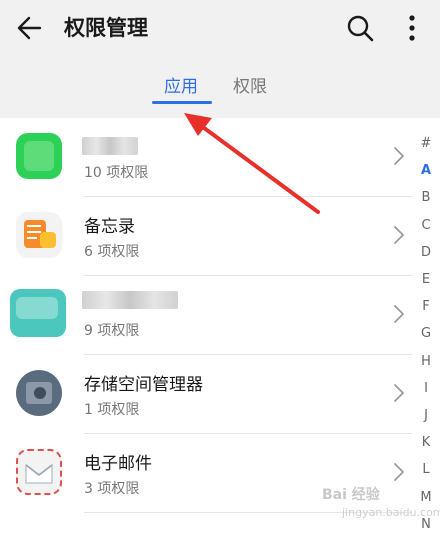 The width and height of the screenshot is (440, 533). I want to click on memo-icon, so click(39, 235).